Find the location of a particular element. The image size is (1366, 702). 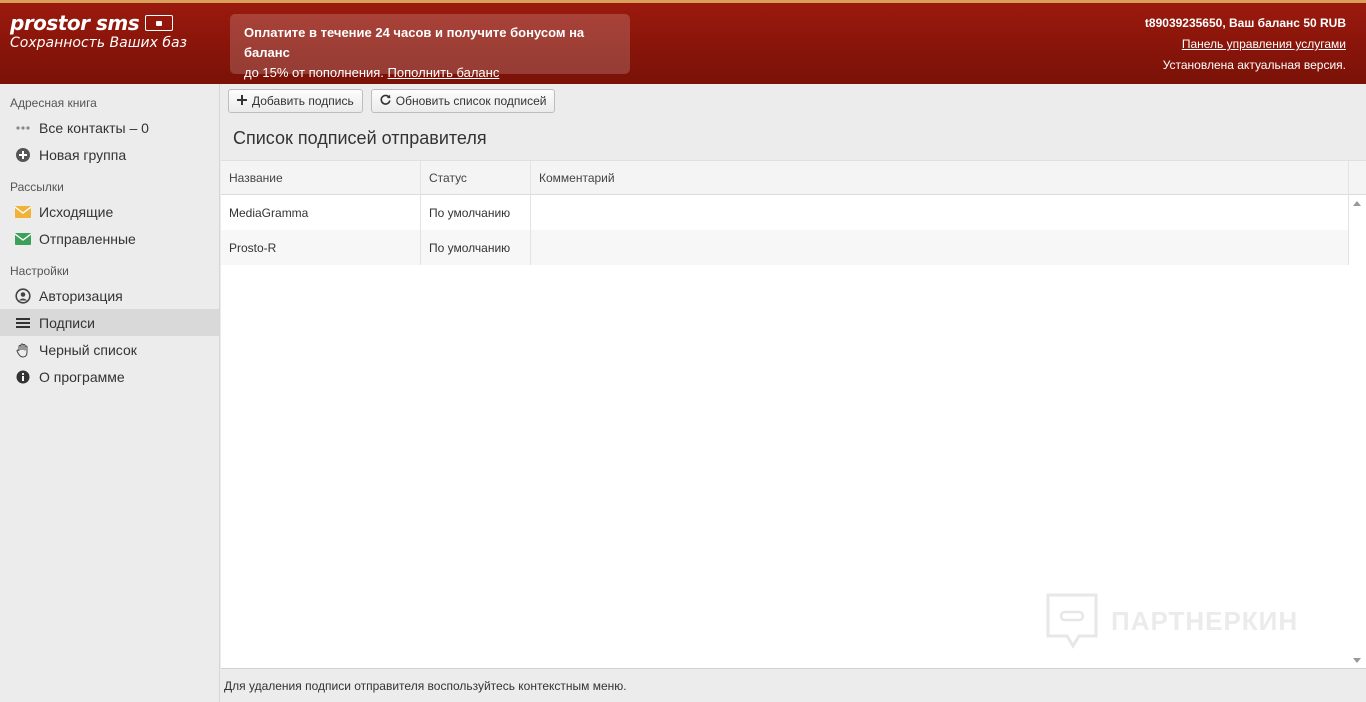

add-signature-button: Добавить подпись is located at coordinates (295, 101).